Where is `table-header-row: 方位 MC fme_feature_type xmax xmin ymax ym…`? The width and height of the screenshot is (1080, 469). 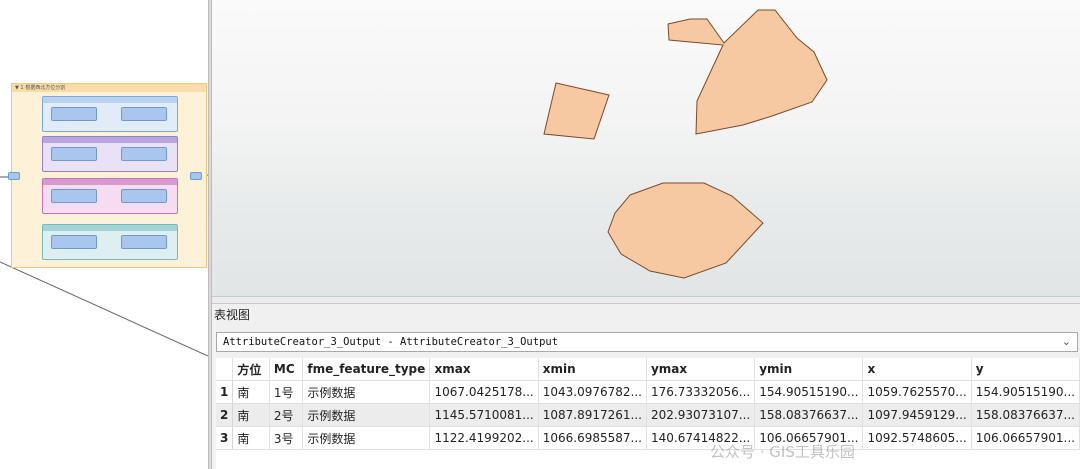
table-header-row: 方位 MC fme_feature_type xmax xmin ymax ym… is located at coordinates (648, 369).